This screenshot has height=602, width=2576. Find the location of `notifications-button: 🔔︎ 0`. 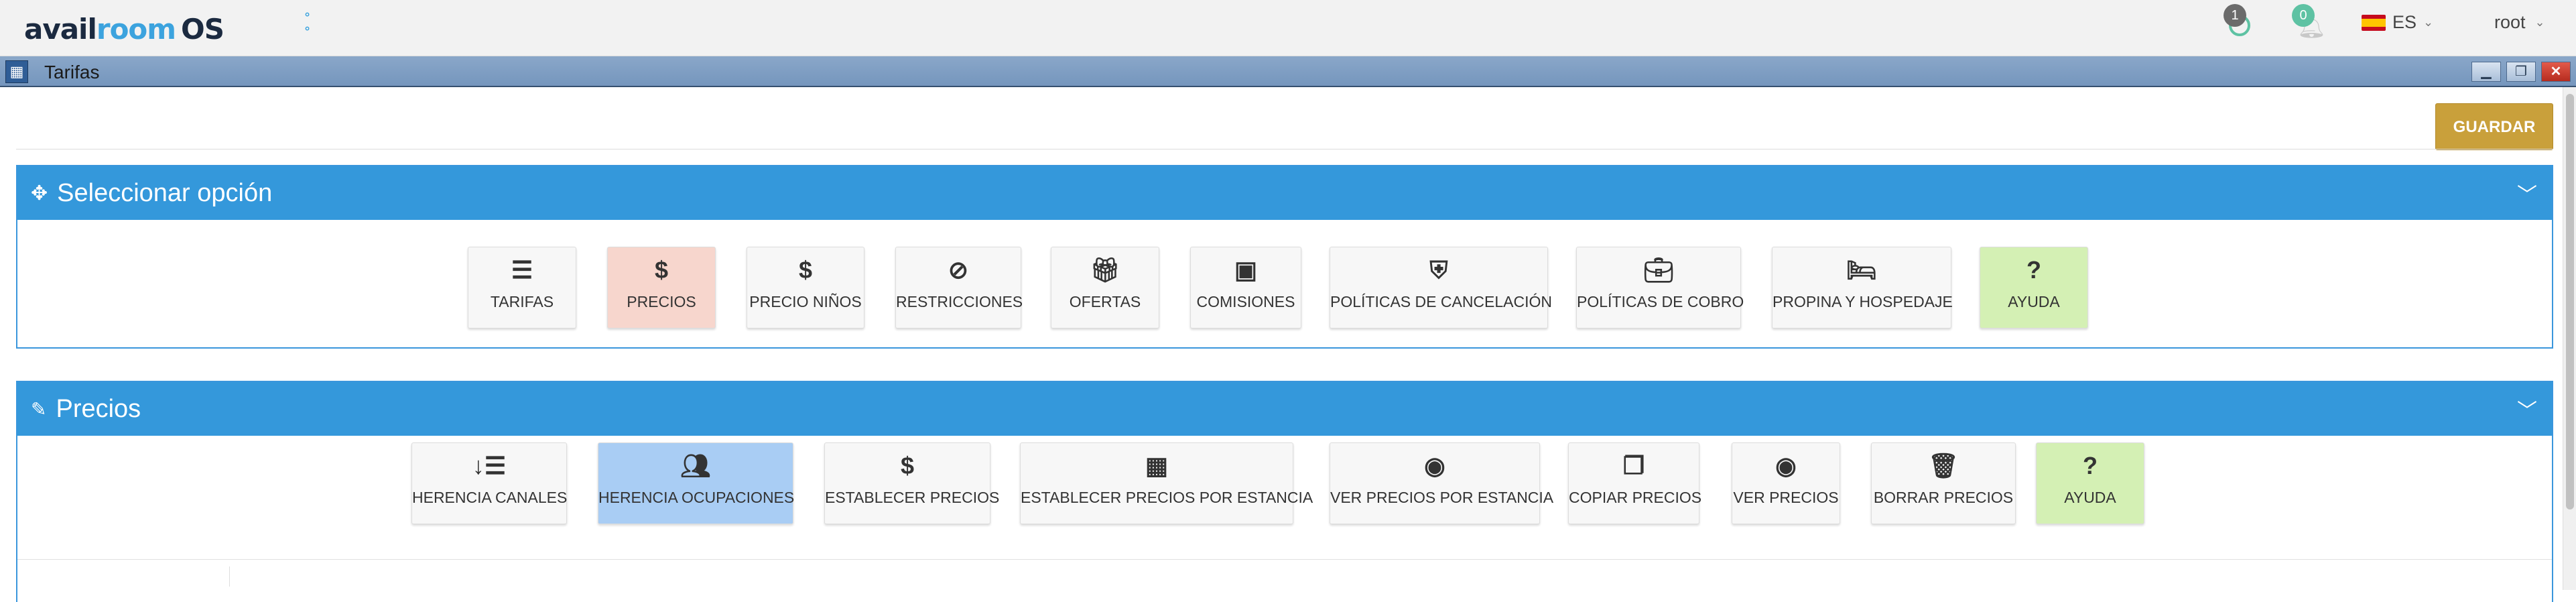

notifications-button: 🔔︎ 0 is located at coordinates (2312, 23).